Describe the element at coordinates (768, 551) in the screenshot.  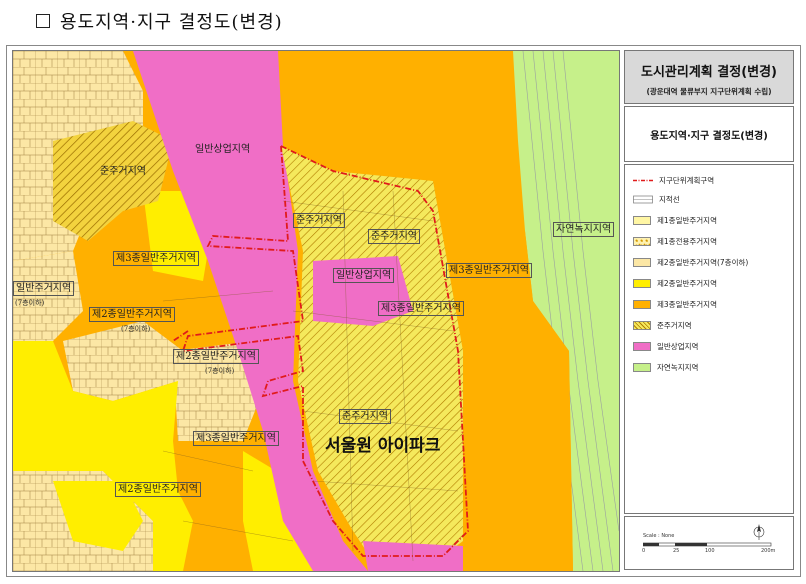
I see `scale-tick-200m: 200m` at that location.